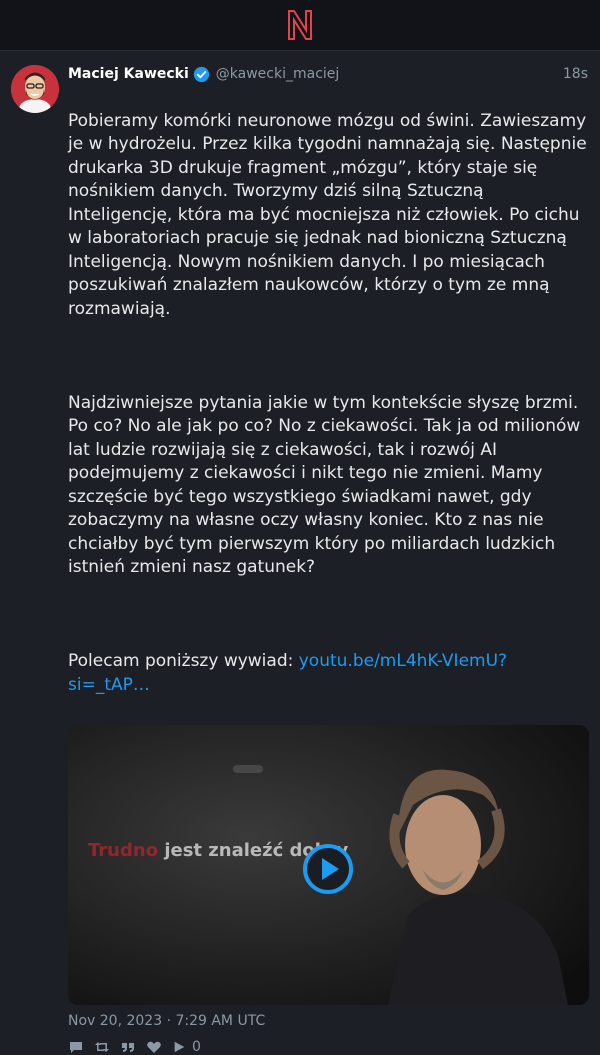 This screenshot has width=600, height=1055. Describe the element at coordinates (128, 1047) in the screenshot. I see `quote-icon` at that location.